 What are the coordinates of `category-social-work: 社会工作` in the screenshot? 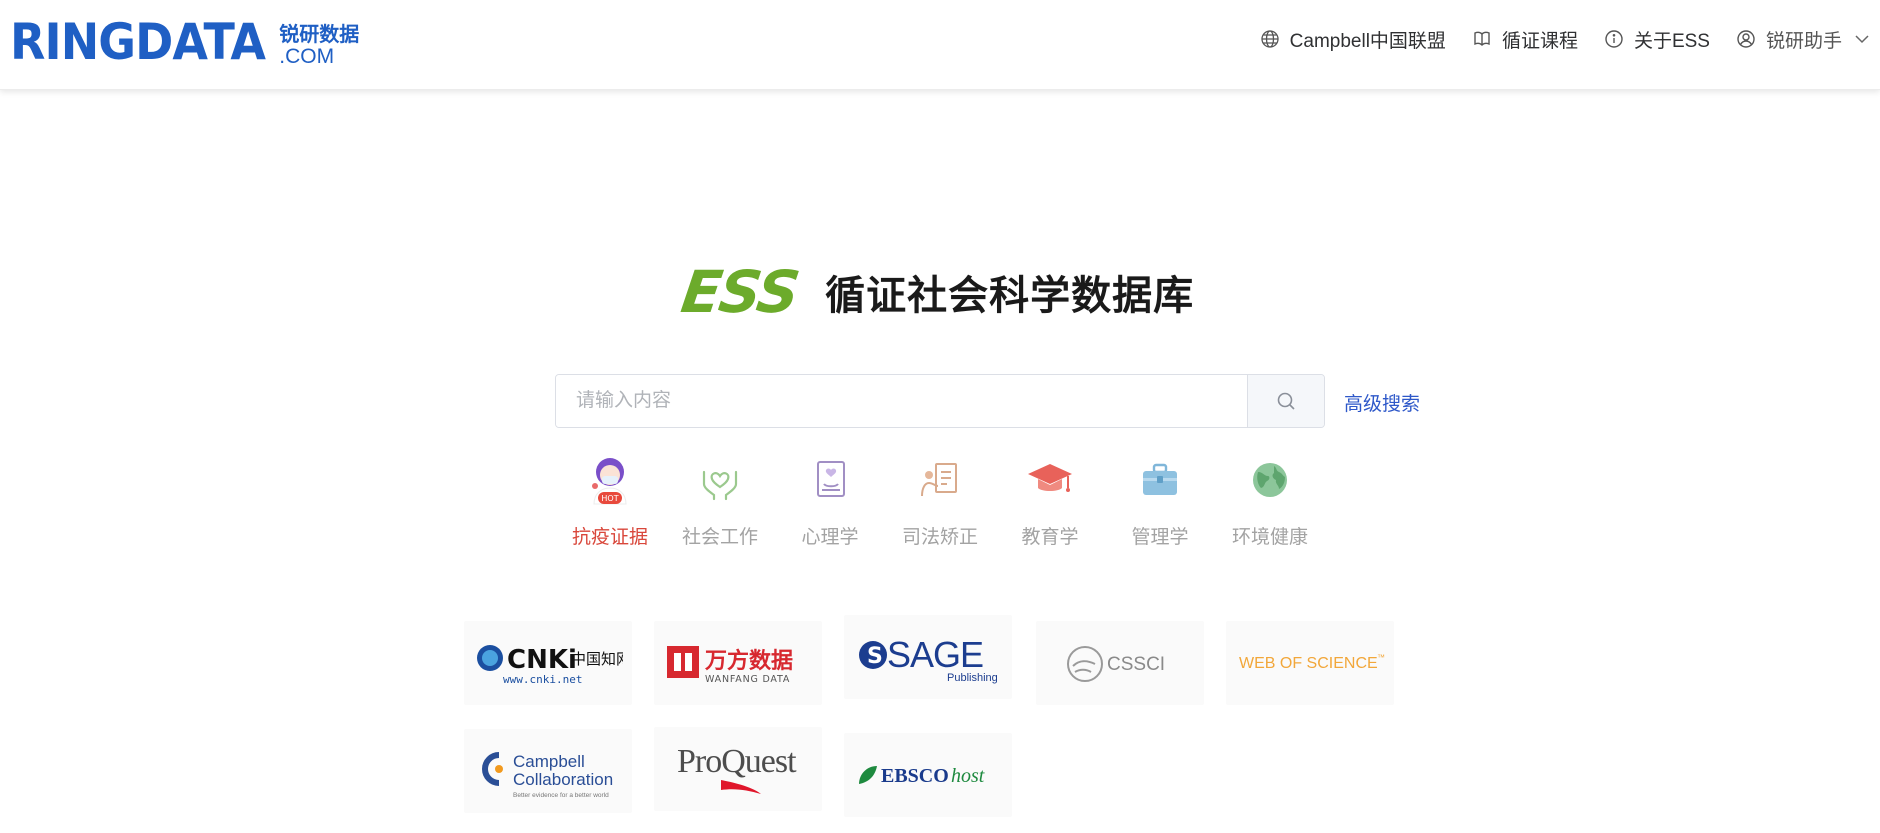 It's located at (720, 499).